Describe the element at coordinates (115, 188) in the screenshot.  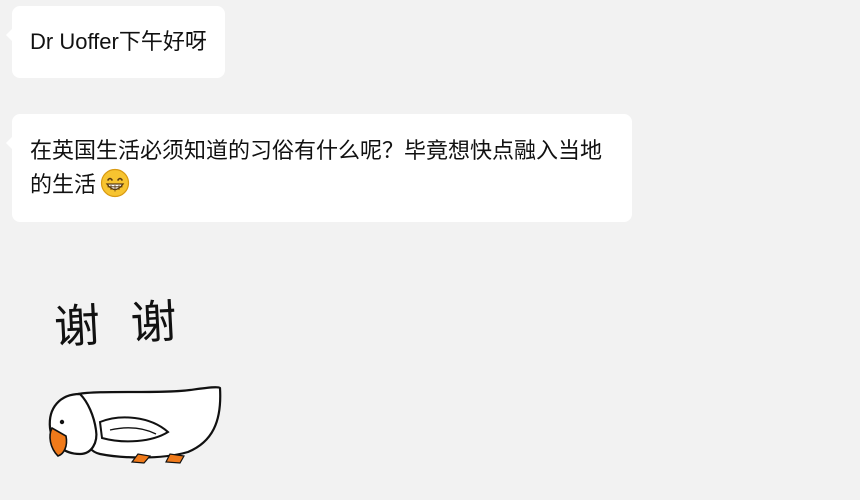
I see `grinning-emoji-icon` at that location.